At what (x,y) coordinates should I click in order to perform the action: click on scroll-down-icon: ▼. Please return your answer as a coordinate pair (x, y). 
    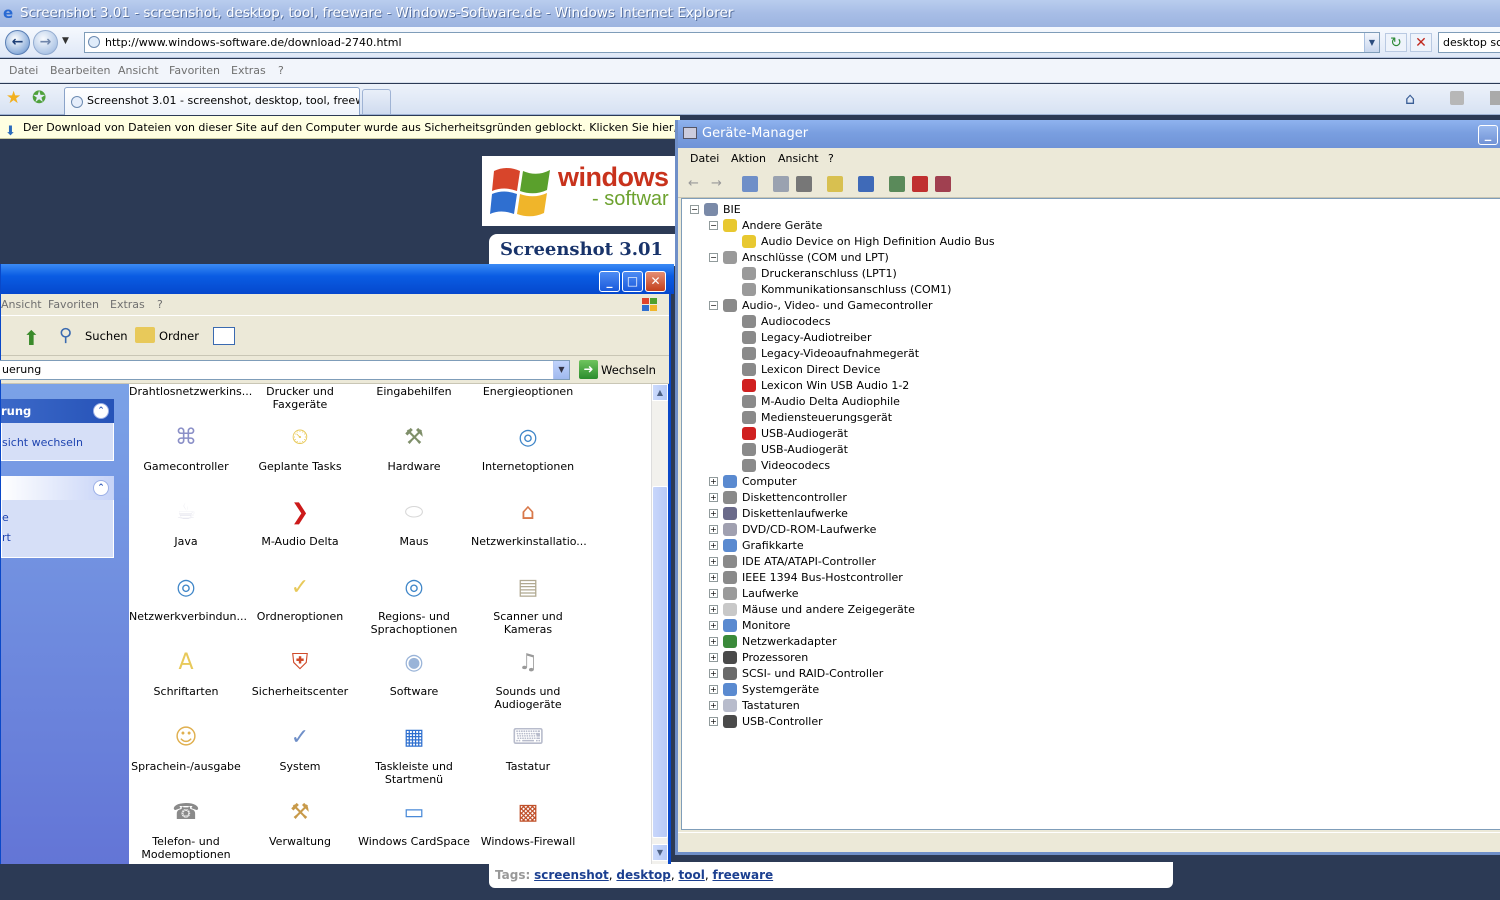
    Looking at the image, I should click on (660, 852).